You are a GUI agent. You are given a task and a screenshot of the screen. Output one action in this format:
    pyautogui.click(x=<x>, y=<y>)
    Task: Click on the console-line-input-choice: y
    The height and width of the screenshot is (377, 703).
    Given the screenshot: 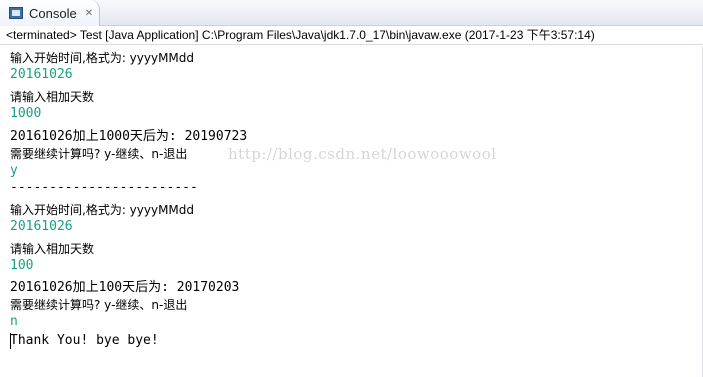 What is the action you would take?
    pyautogui.click(x=14, y=170)
    